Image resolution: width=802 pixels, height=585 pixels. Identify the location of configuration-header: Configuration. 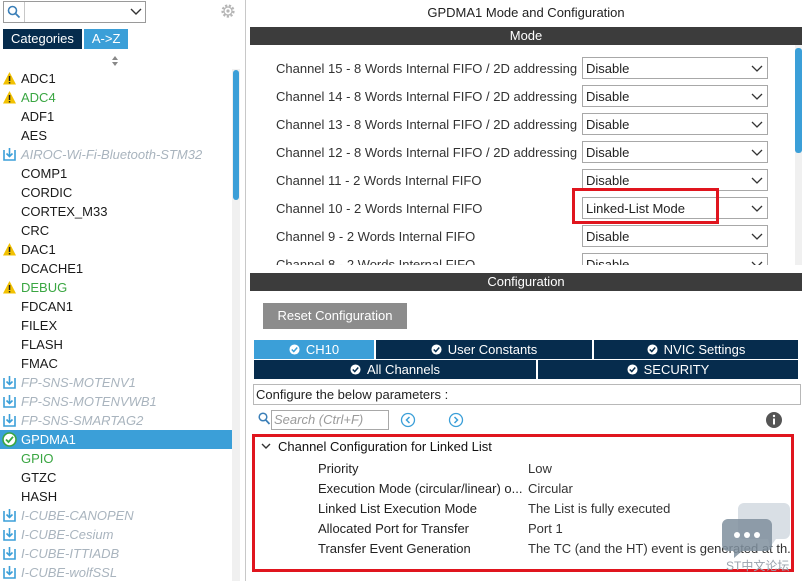
(526, 282).